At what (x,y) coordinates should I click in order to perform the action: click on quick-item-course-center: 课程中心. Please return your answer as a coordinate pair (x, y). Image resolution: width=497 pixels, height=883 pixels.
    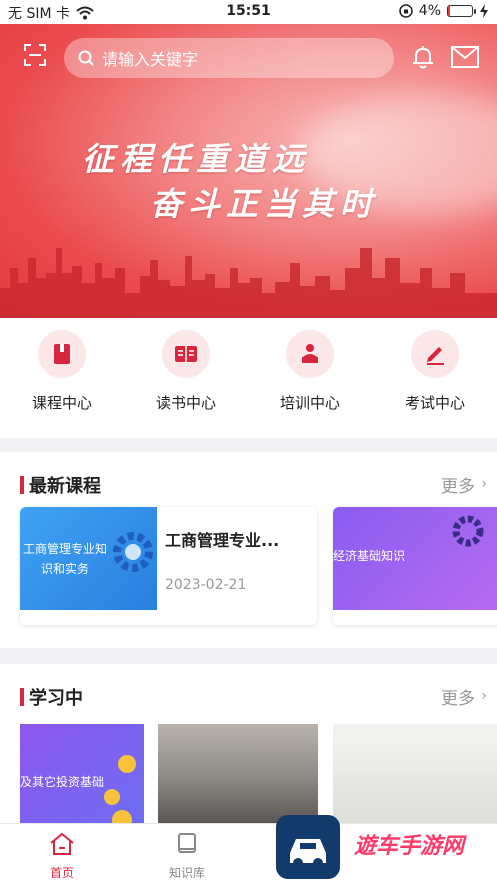
    Looking at the image, I should click on (62, 371).